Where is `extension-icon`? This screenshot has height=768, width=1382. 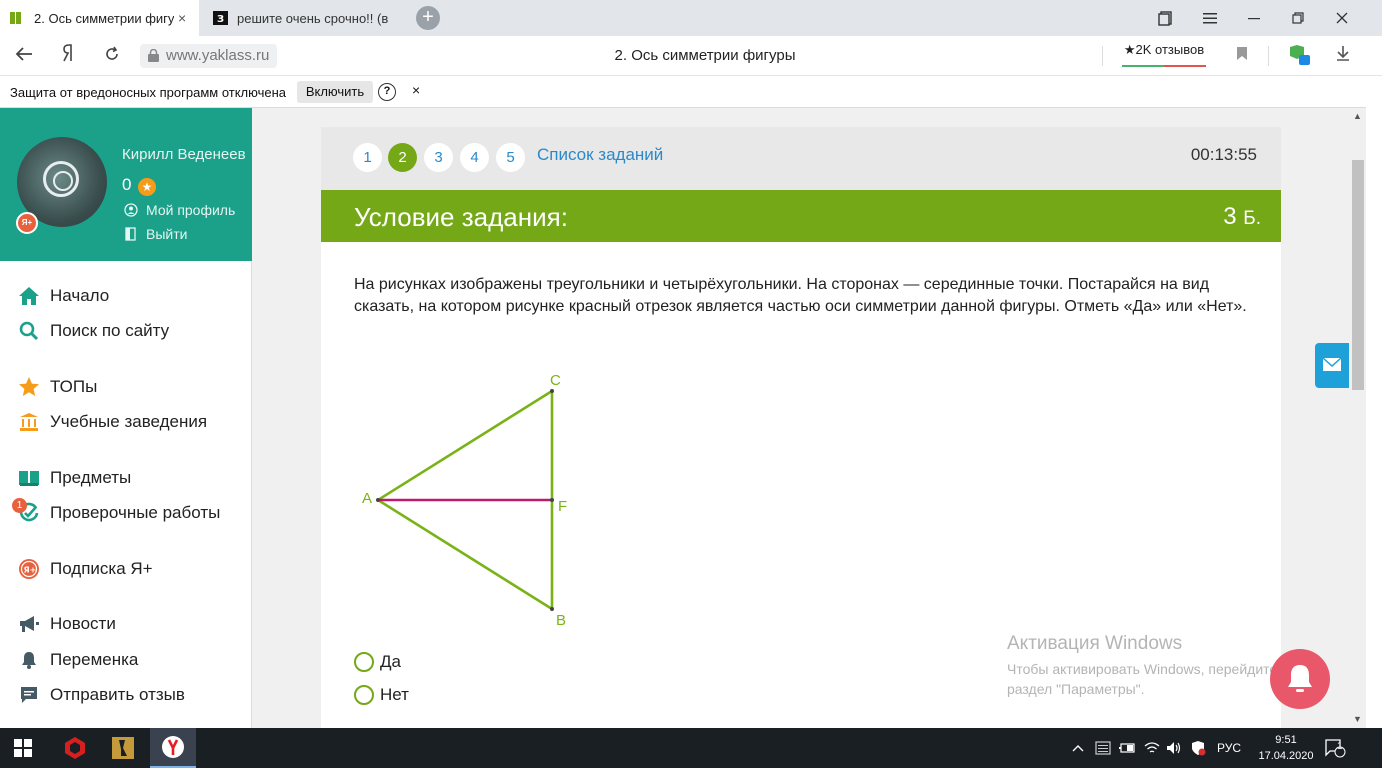 extension-icon is located at coordinates (1299, 56).